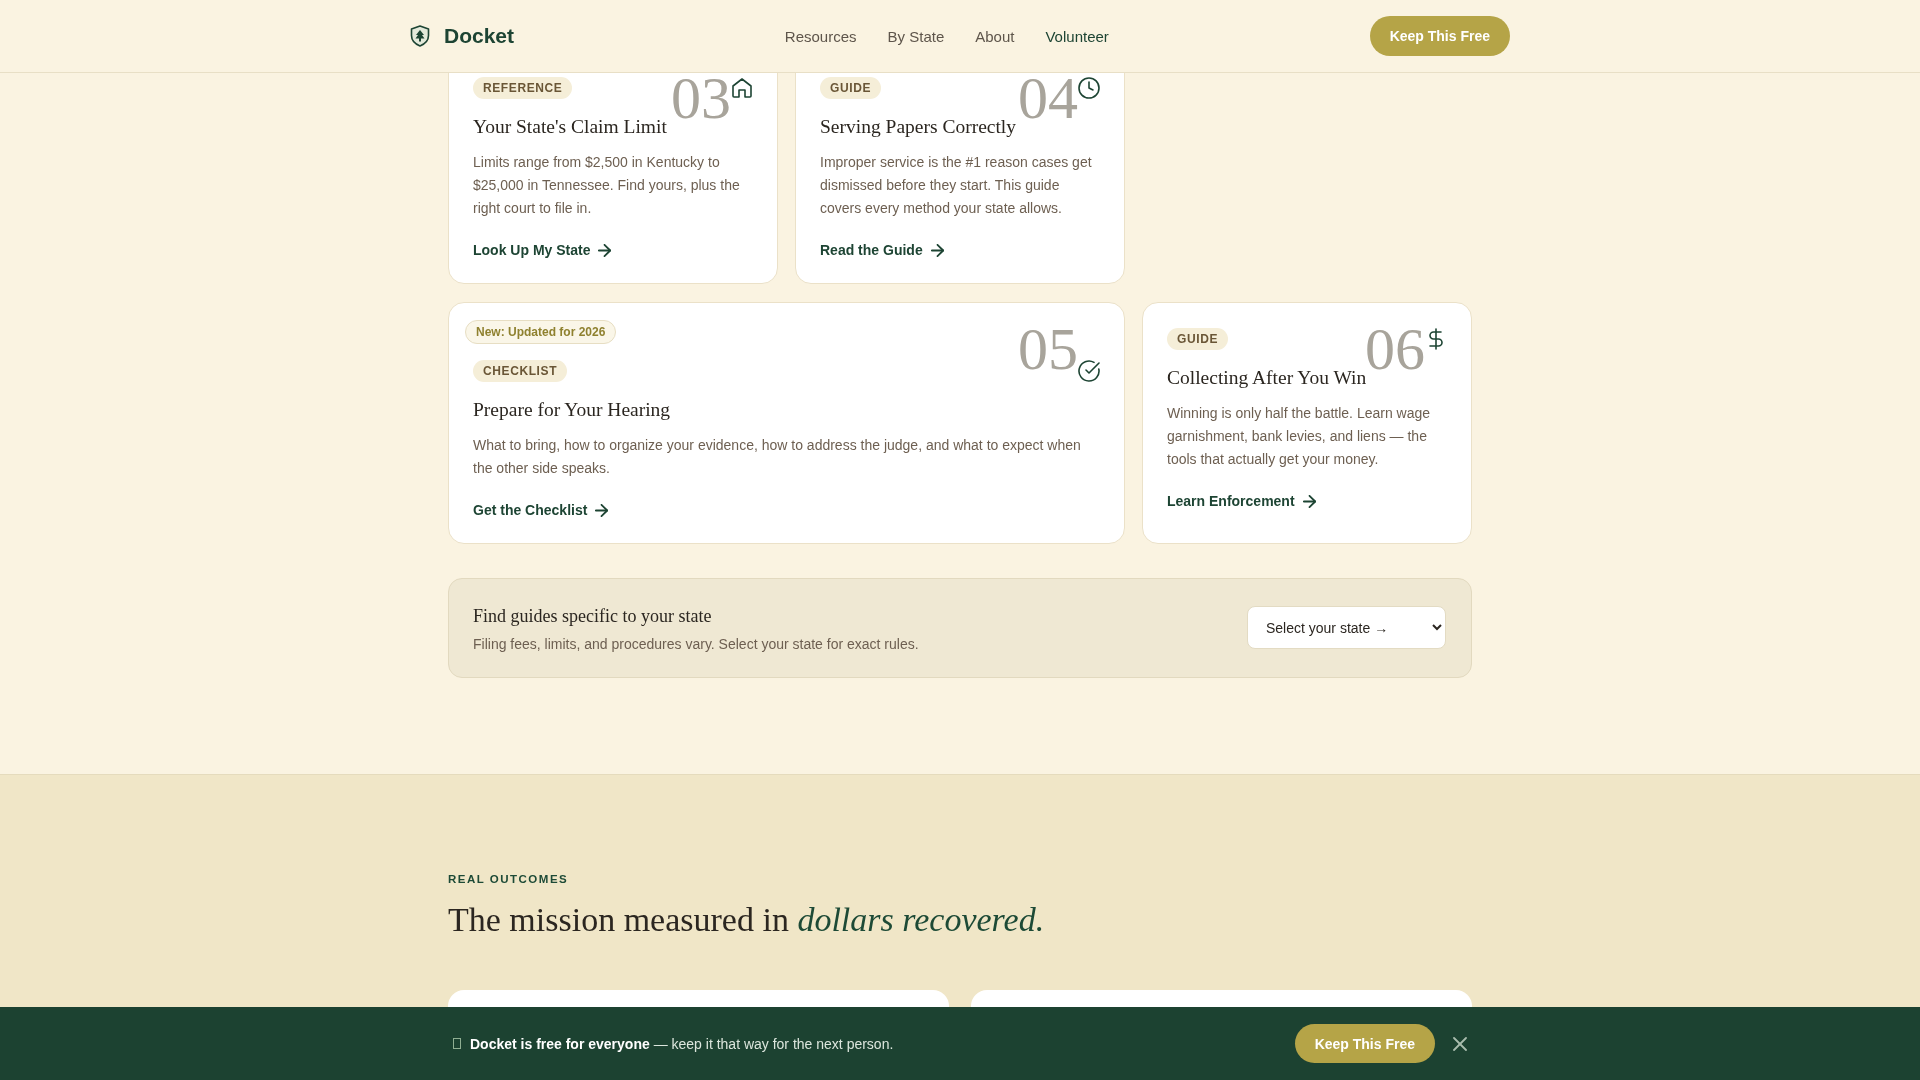 Image resolution: width=1920 pixels, height=1080 pixels. Describe the element at coordinates (509, 879) in the screenshot. I see `section-eyebrow: REAL OUTCOMES` at that location.